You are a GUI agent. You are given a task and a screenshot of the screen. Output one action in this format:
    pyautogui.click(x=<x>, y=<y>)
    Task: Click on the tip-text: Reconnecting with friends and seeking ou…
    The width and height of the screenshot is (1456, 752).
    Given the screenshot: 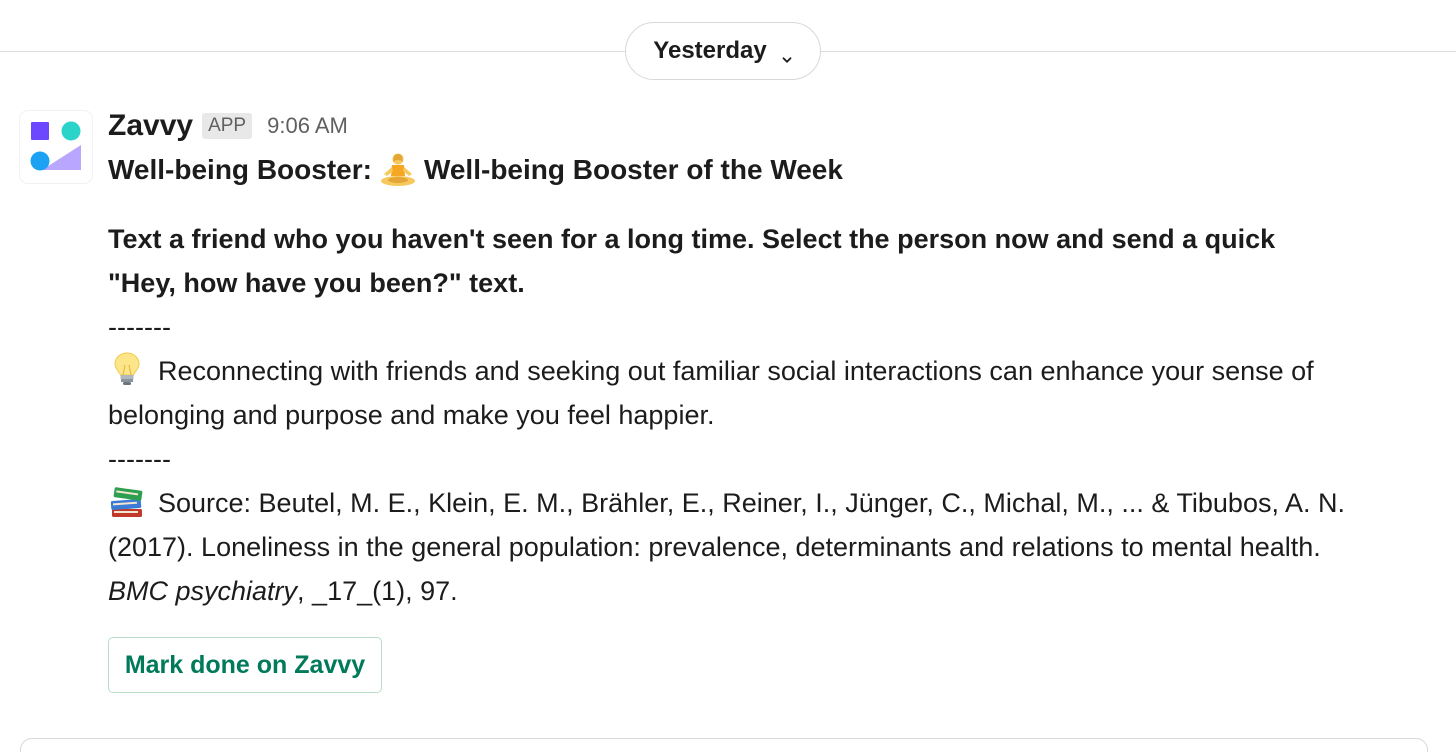 What is the action you would take?
    pyautogui.click(x=711, y=393)
    